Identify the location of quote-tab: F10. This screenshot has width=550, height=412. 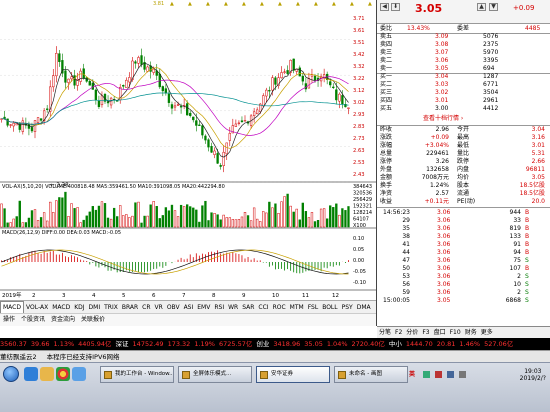
(455, 332).